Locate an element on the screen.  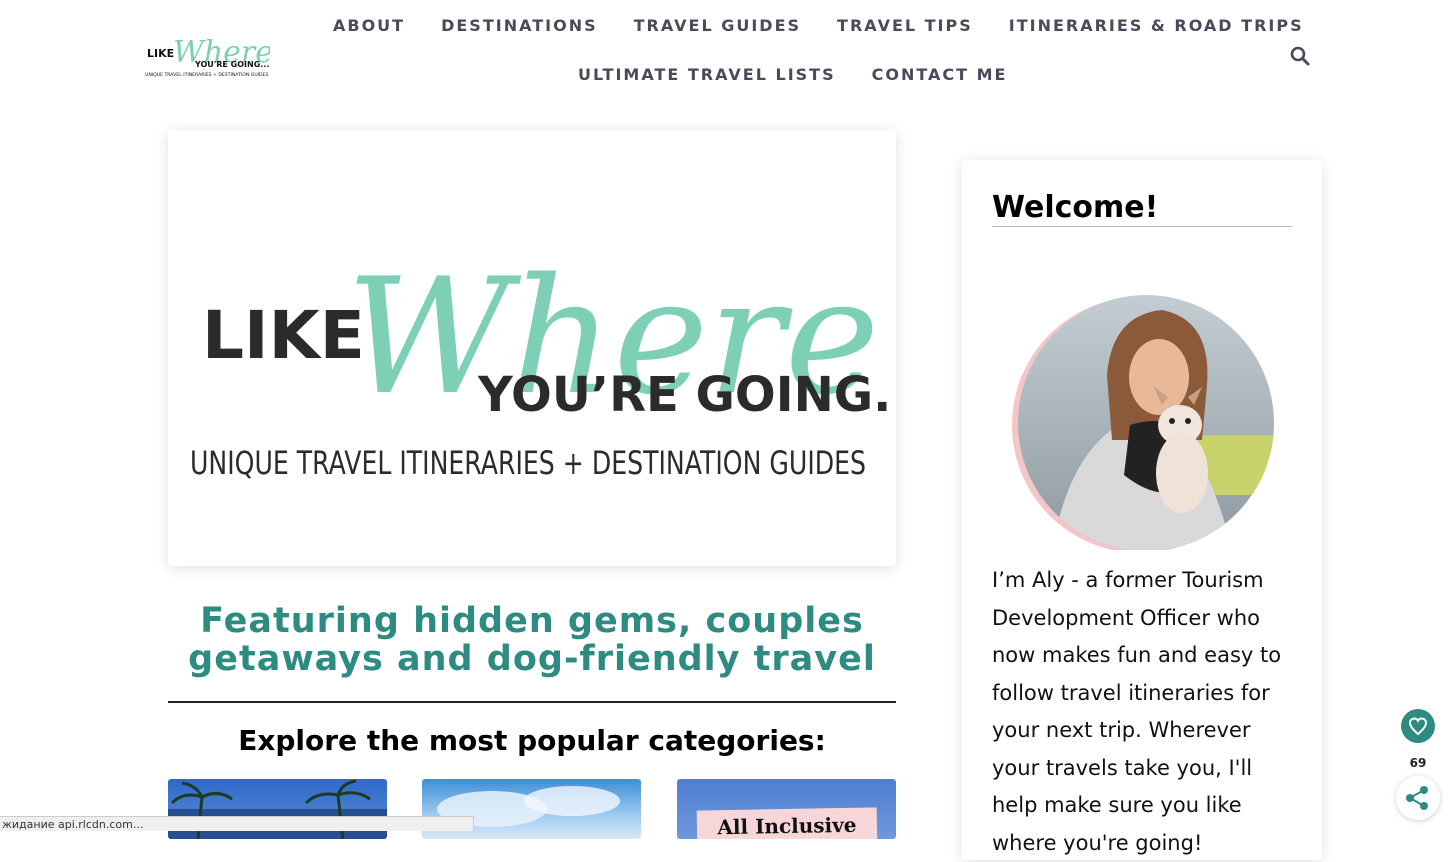
tagline-line-2: getaways and dog-friendly travel is located at coordinates (532, 659).